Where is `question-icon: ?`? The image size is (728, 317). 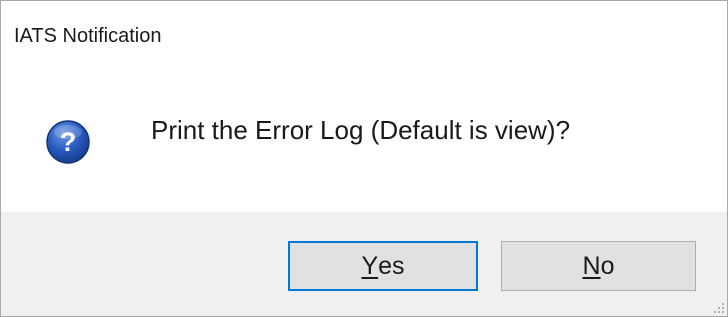 question-icon: ? is located at coordinates (68, 142).